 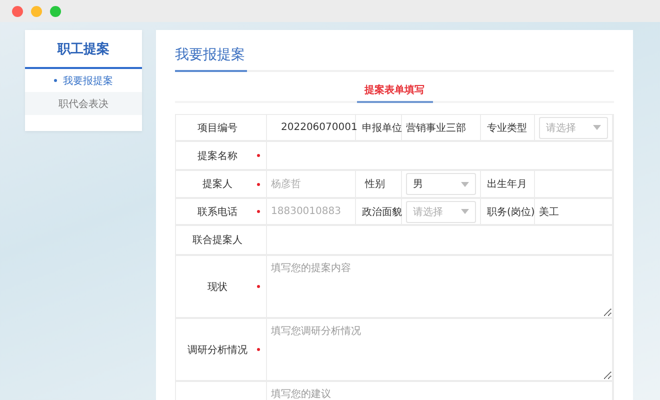 I want to click on field-label: 性别, so click(x=375, y=184).